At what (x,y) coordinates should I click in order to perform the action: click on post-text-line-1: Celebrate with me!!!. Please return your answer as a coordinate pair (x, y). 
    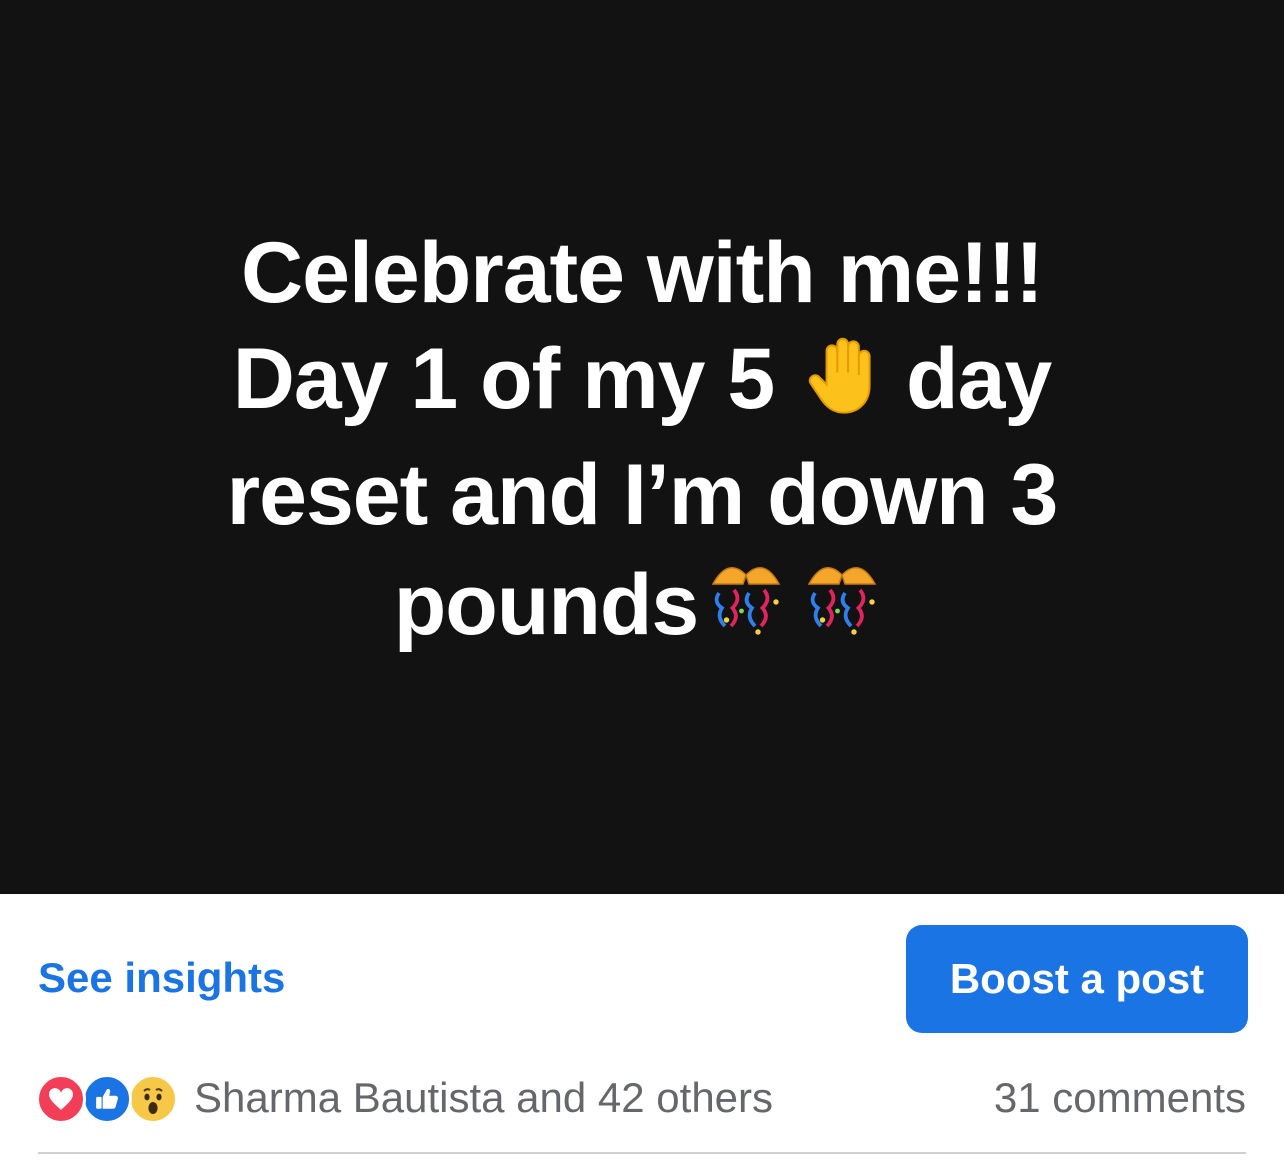
    Looking at the image, I should click on (642, 273).